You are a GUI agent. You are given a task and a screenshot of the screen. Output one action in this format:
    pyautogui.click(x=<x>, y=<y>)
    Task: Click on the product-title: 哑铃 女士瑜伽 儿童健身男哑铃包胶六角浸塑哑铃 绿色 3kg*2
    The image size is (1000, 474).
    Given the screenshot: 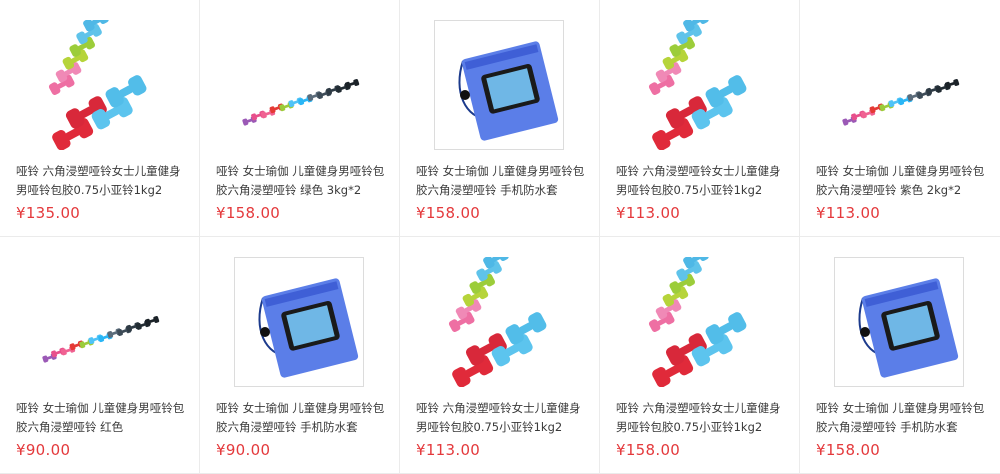 What is the action you would take?
    pyautogui.click(x=302, y=181)
    